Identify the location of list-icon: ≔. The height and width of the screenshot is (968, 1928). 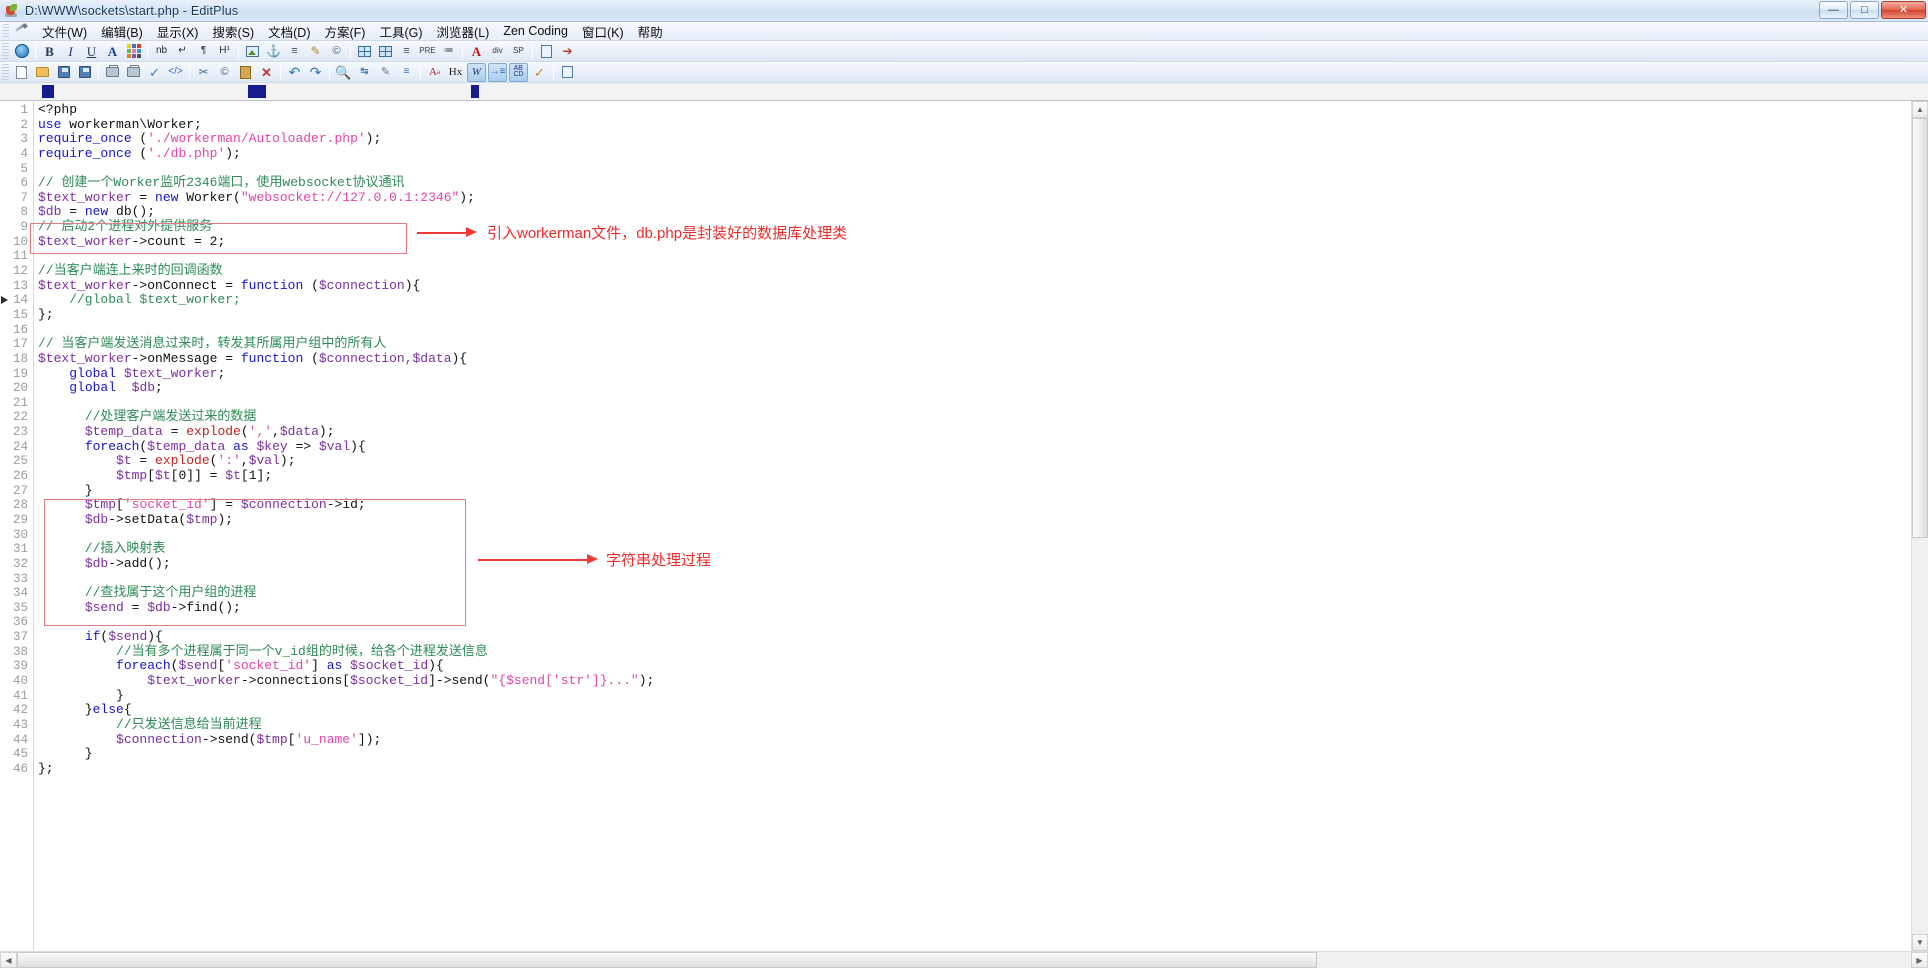
(448, 51).